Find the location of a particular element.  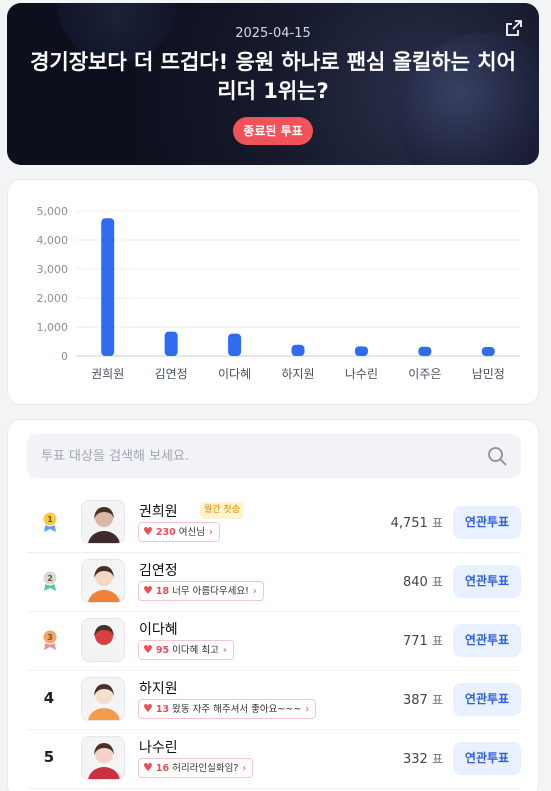

ranking-row: 2 김연정 ♥ 18 너무 아름다우세요! › 840 표 연관투표 is located at coordinates (274, 582).